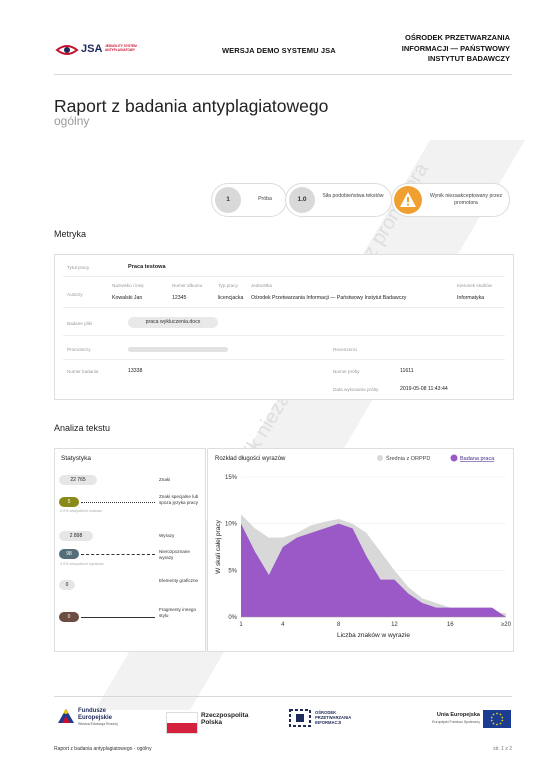 The height and width of the screenshot is (773, 547). What do you see at coordinates (81, 511) in the screenshot?
I see `stat-special-note: 0.0% wszystkich znaków` at bounding box center [81, 511].